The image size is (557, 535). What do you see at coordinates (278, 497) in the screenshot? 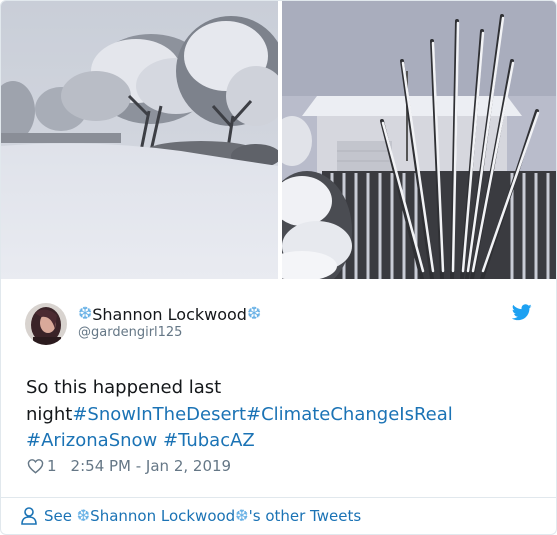
I see `divider` at bounding box center [278, 497].